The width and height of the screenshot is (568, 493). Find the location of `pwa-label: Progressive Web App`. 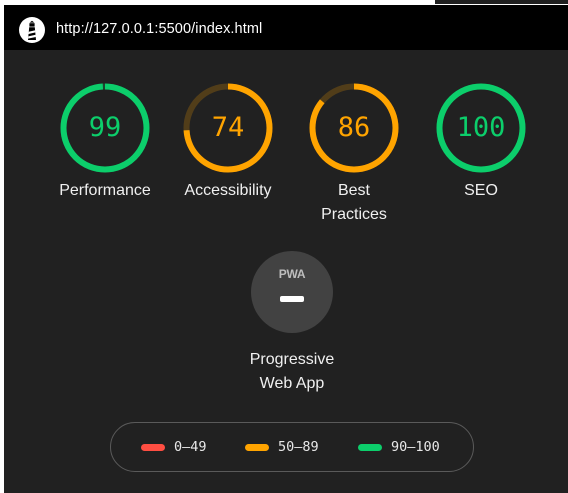

pwa-label: Progressive Web App is located at coordinates (292, 371).